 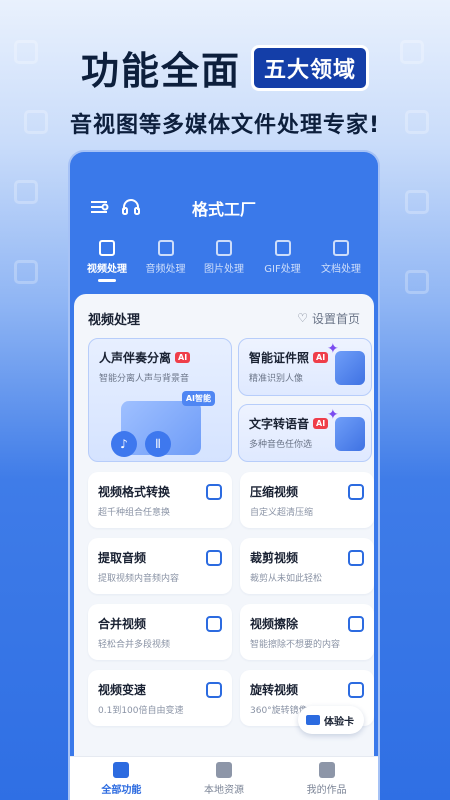 What do you see at coordinates (274, 558) in the screenshot?
I see `function-title: 裁剪视频` at bounding box center [274, 558].